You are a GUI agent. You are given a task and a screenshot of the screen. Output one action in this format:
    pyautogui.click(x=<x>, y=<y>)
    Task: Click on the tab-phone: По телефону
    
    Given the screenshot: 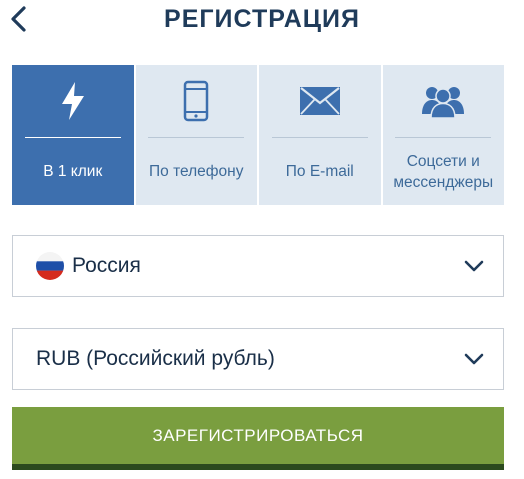 What is the action you would take?
    pyautogui.click(x=196, y=135)
    